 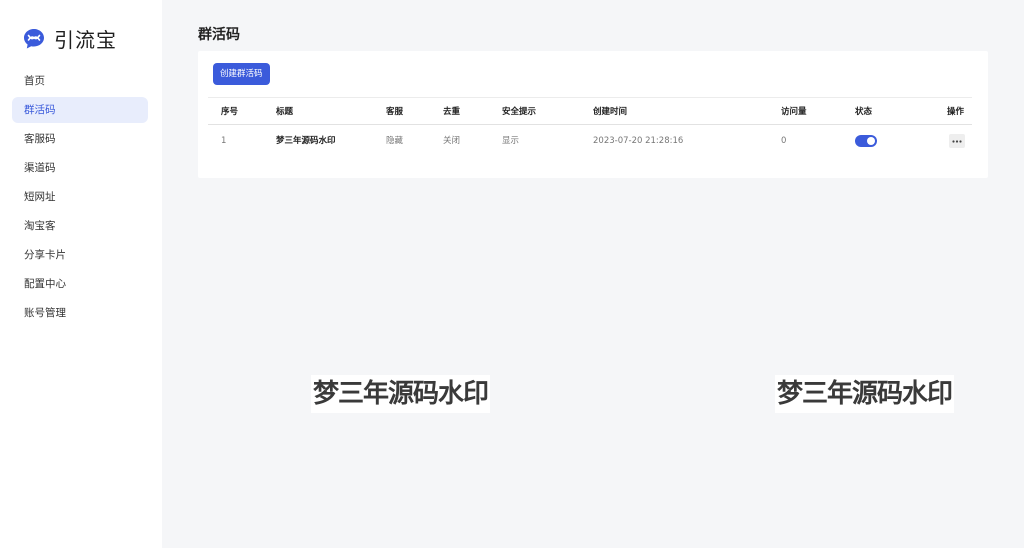 I want to click on create-group-qrcode-button: 创建群活码, so click(x=241, y=74).